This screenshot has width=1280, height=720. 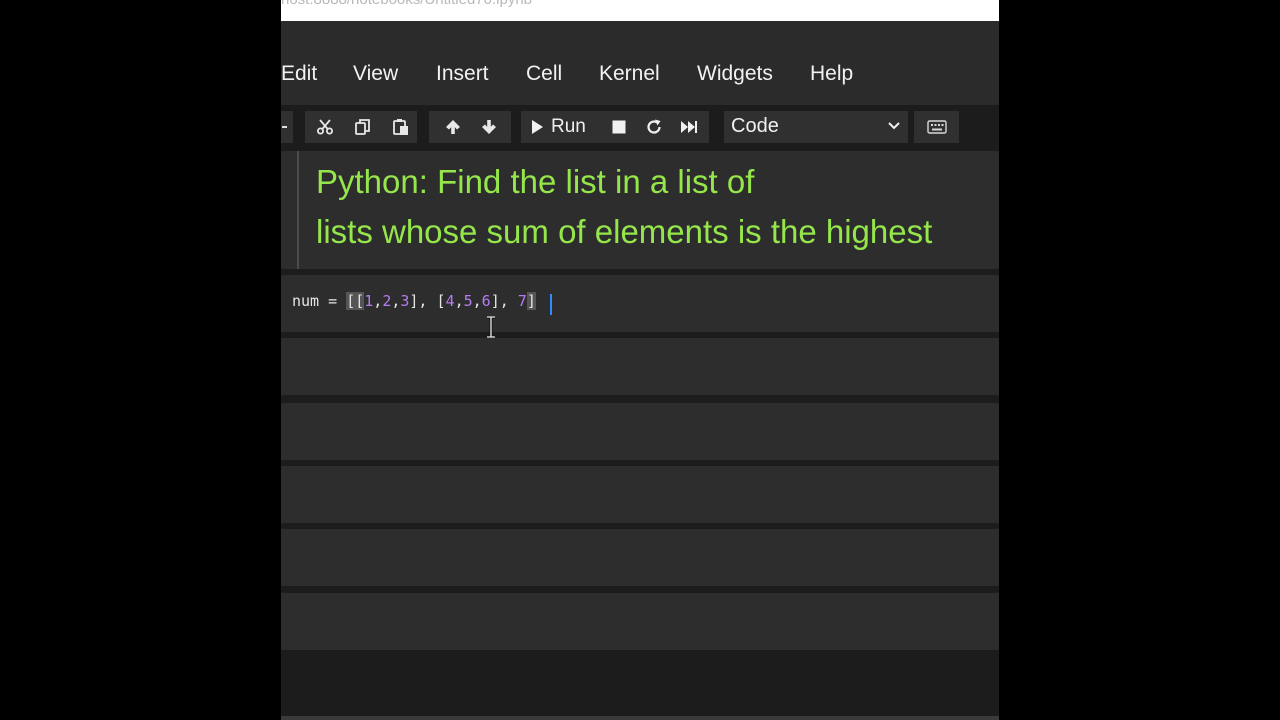 I want to click on notebook-bottom-edge, so click(x=640, y=718).